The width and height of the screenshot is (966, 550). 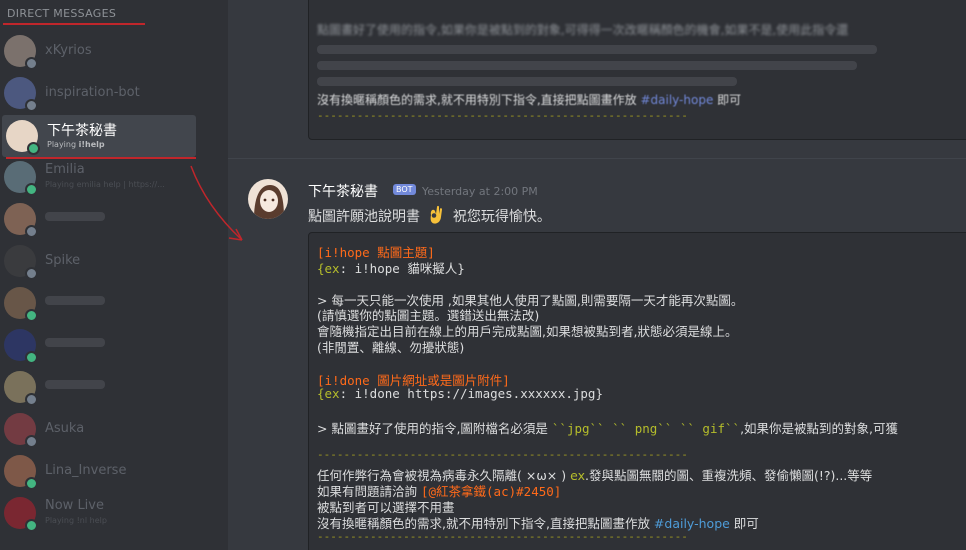 I want to click on dm-name: xKyrios, so click(x=68, y=50).